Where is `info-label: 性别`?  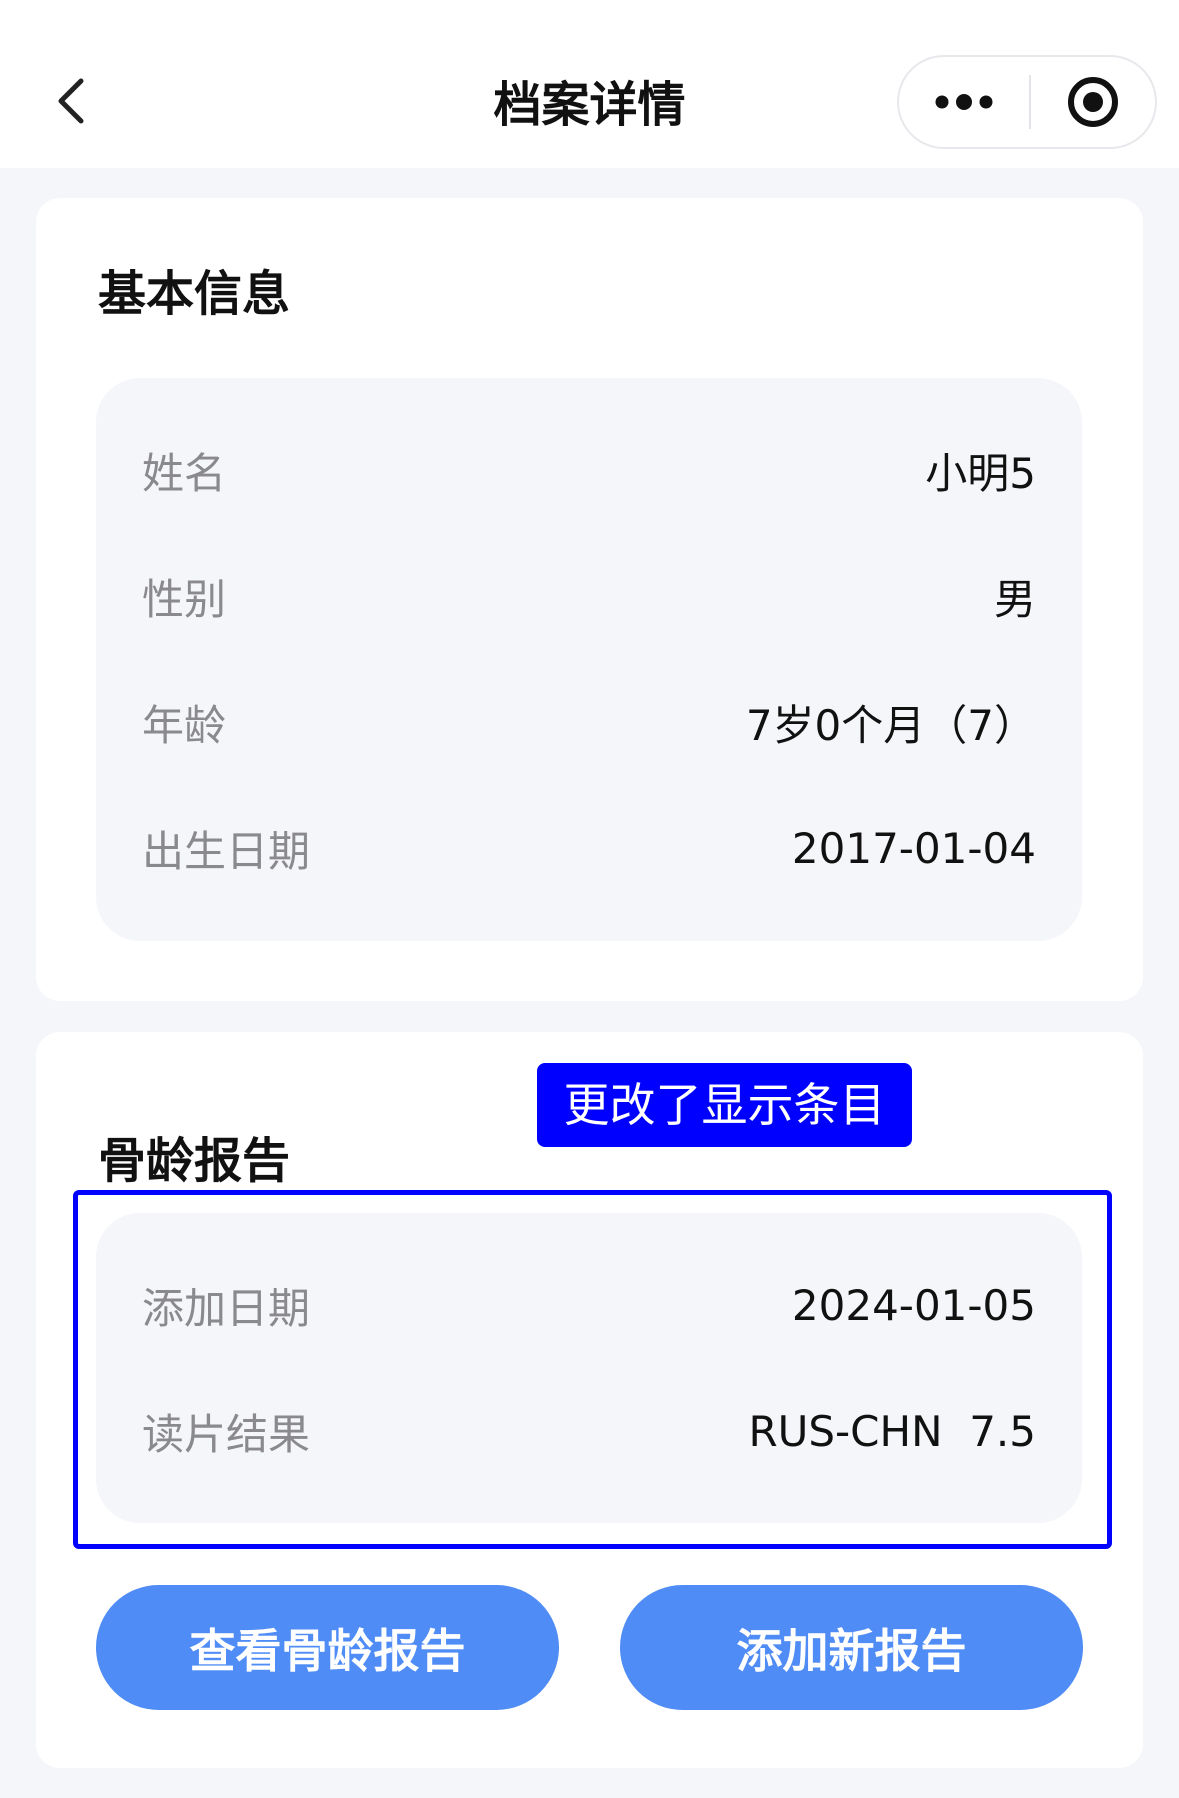 info-label: 性别 is located at coordinates (184, 599).